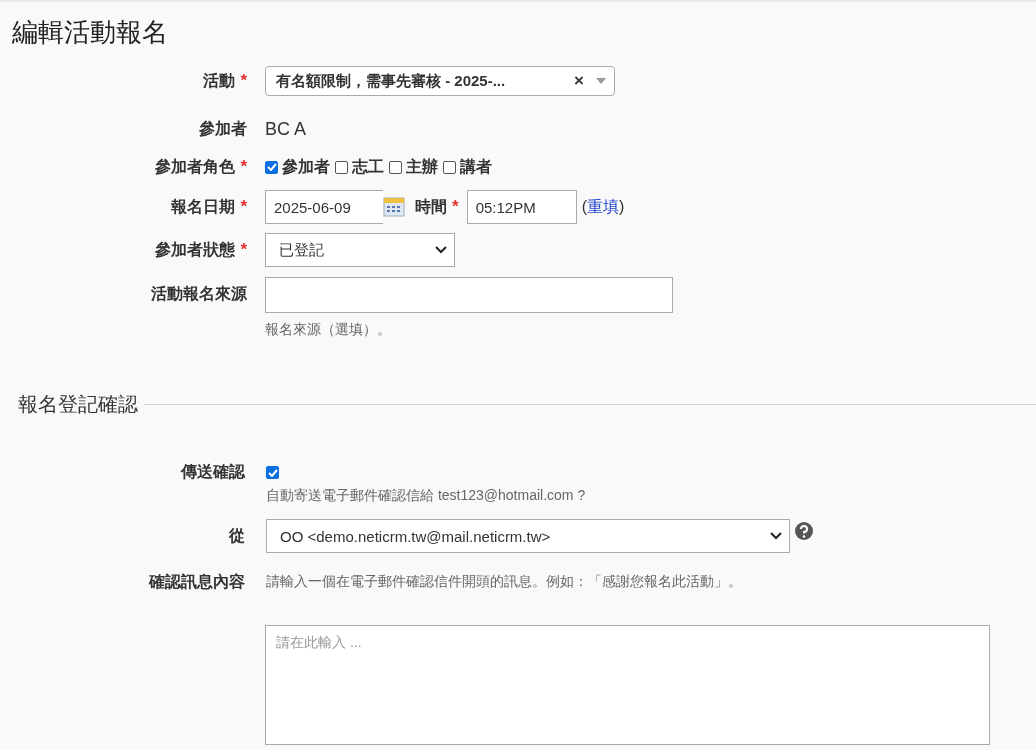  Describe the element at coordinates (237, 535) in the screenshot. I see `field-label: 從` at that location.